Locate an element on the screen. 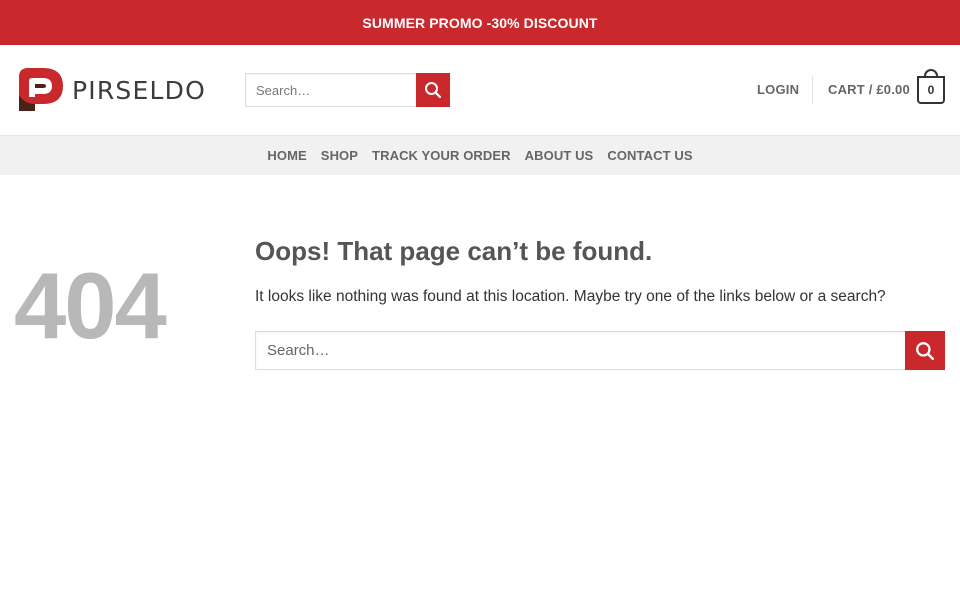  promo-bar: SUMMER PROMO -30% DISCOUNT is located at coordinates (480, 22).